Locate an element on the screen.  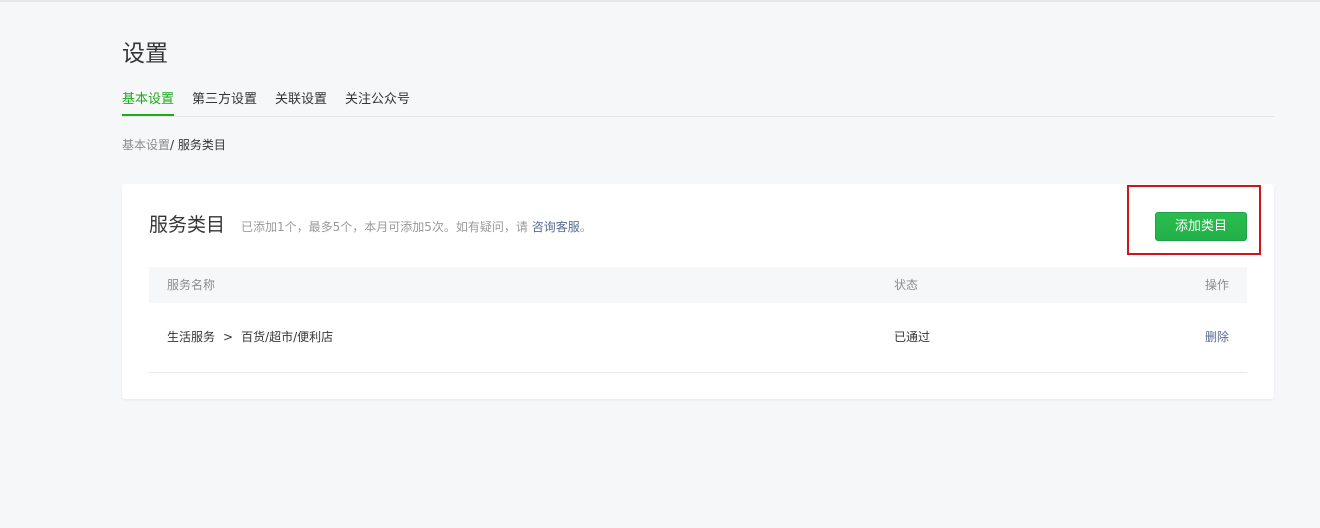
delete-link: 删除 is located at coordinates (1217, 337).